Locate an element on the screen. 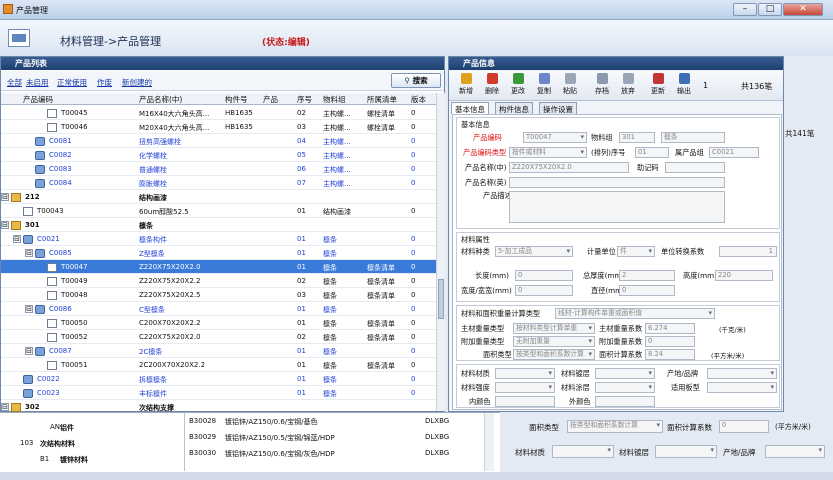 The height and width of the screenshot is (480, 833). filter-disabled: 未启用 is located at coordinates (37, 82).